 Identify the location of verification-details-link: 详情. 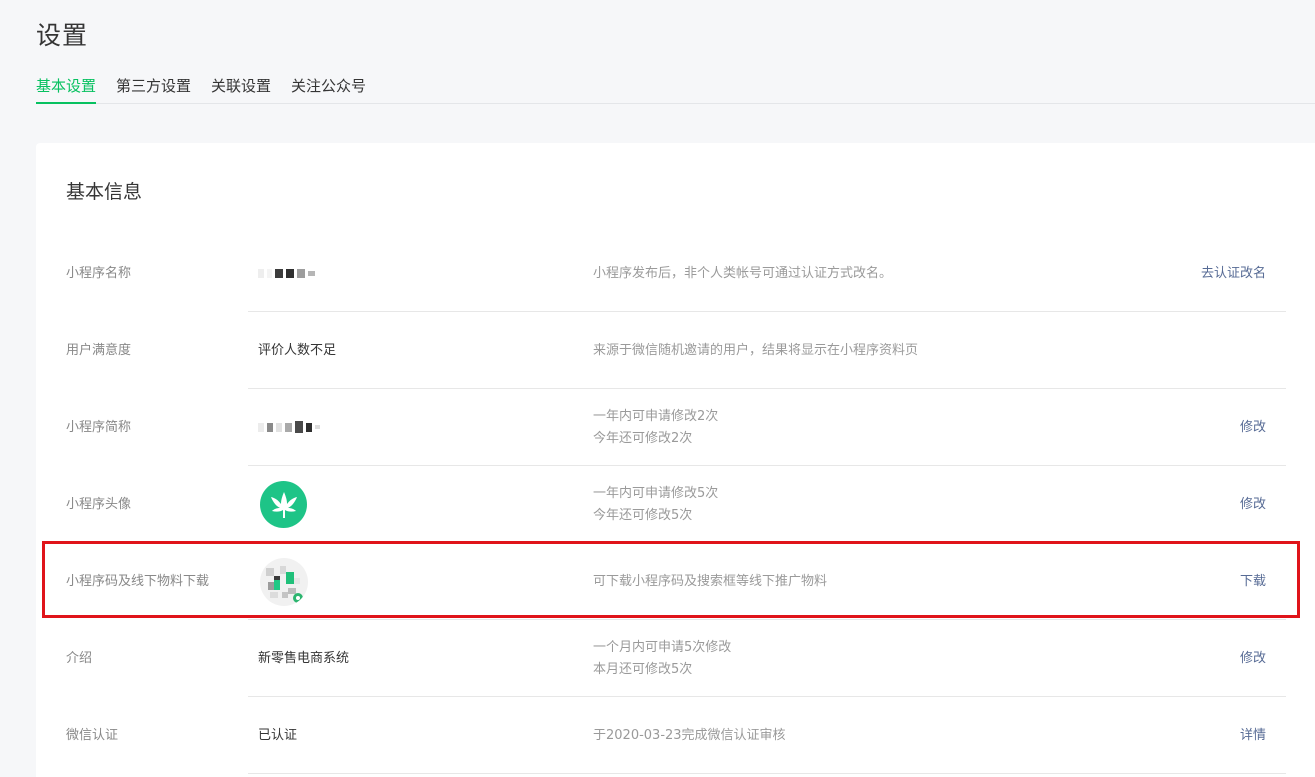
(1253, 735).